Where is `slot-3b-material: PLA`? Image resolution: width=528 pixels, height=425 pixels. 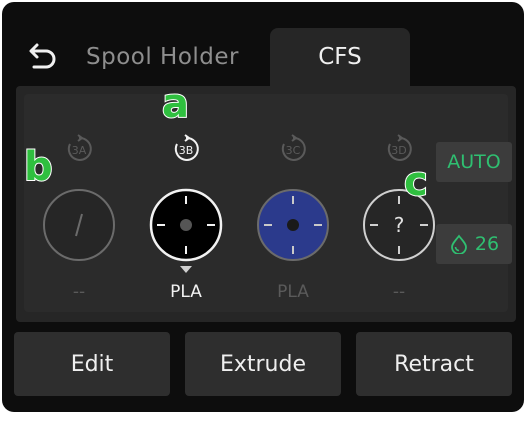 slot-3b-material: PLA is located at coordinates (186, 292).